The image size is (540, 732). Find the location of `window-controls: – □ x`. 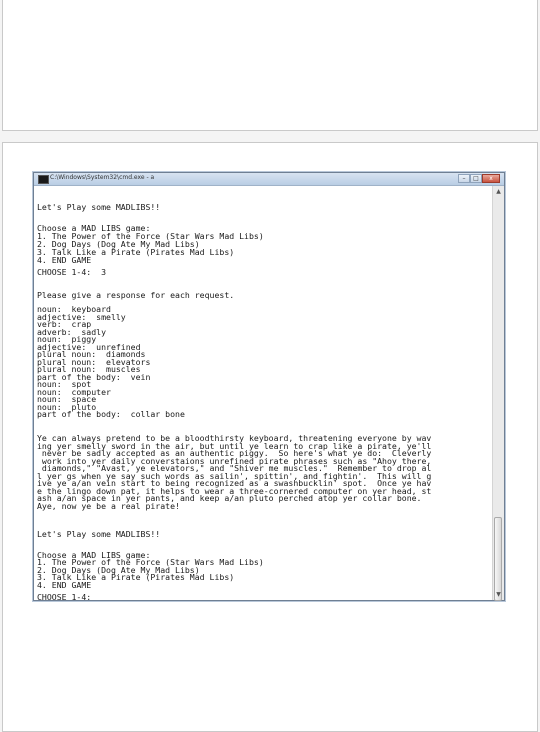

window-controls: – □ x is located at coordinates (479, 178).